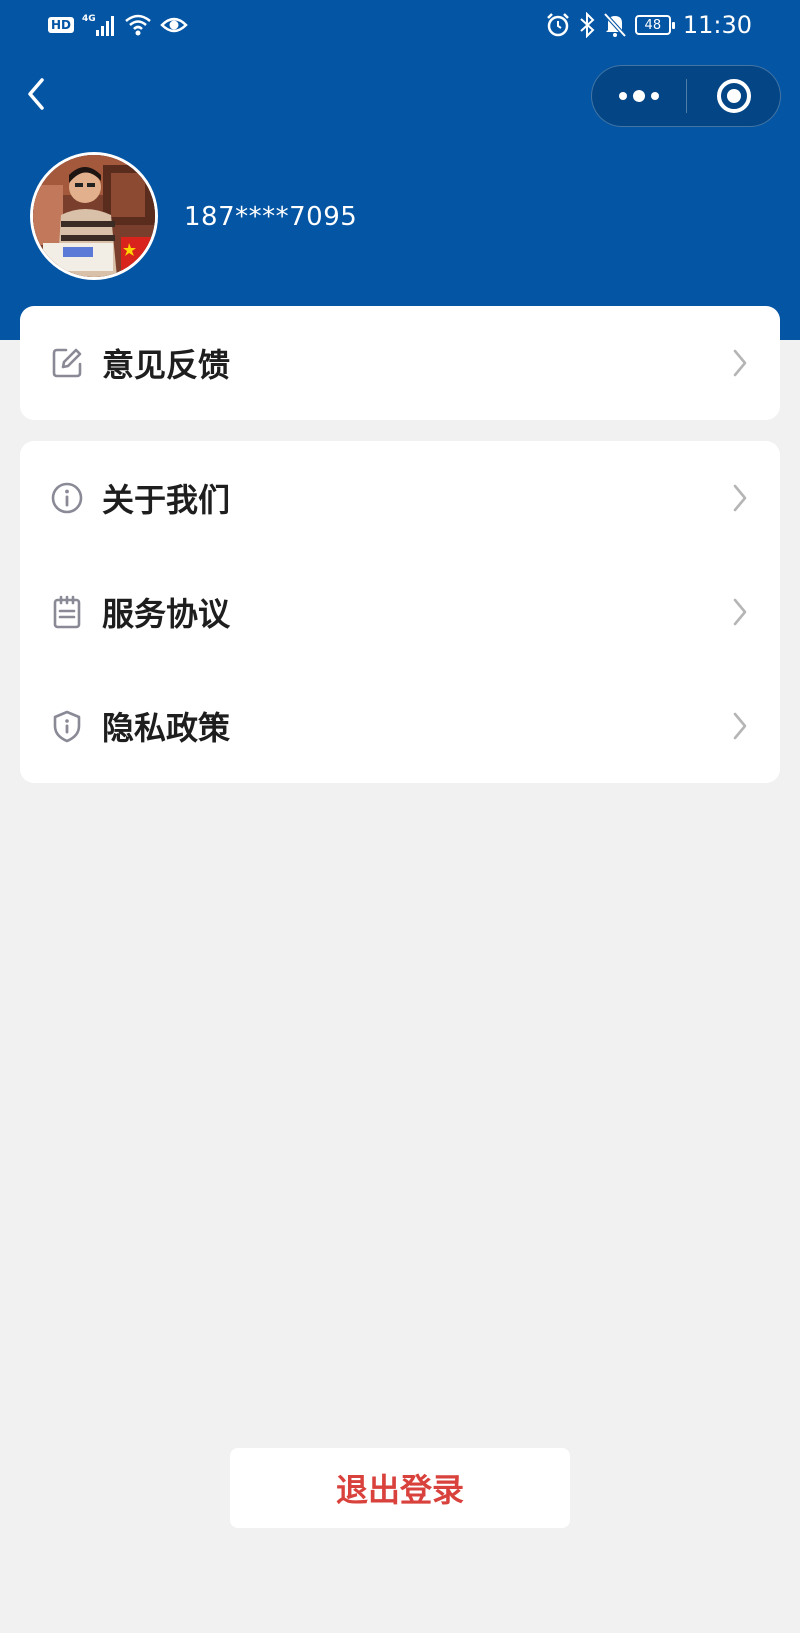 The height and width of the screenshot is (1633, 800). Describe the element at coordinates (166, 728) in the screenshot. I see `menu-label-privacy-policy: 隐私政策` at that location.